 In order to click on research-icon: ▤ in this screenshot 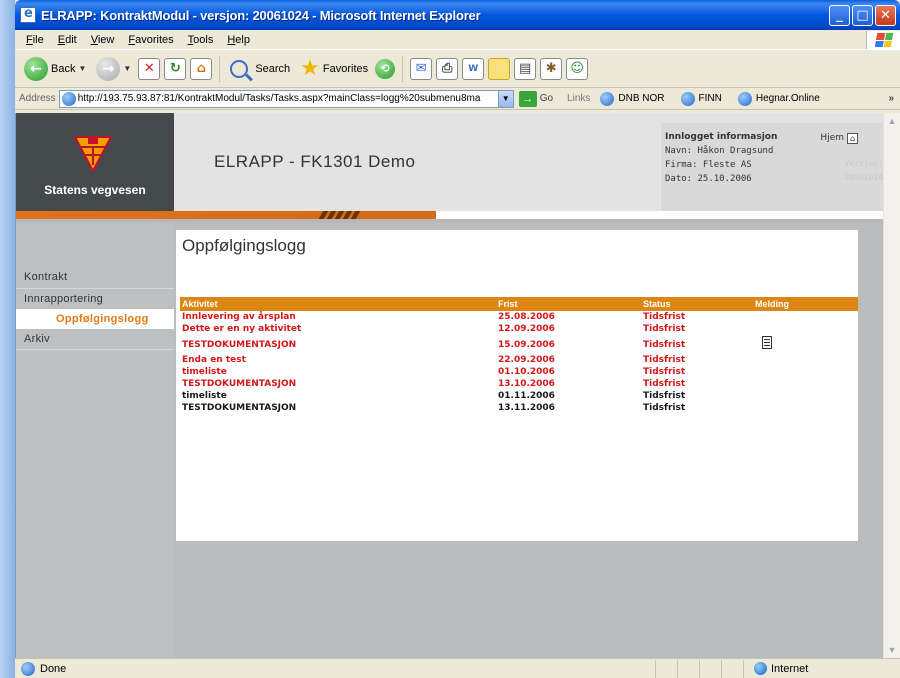, I will do `click(525, 68)`.